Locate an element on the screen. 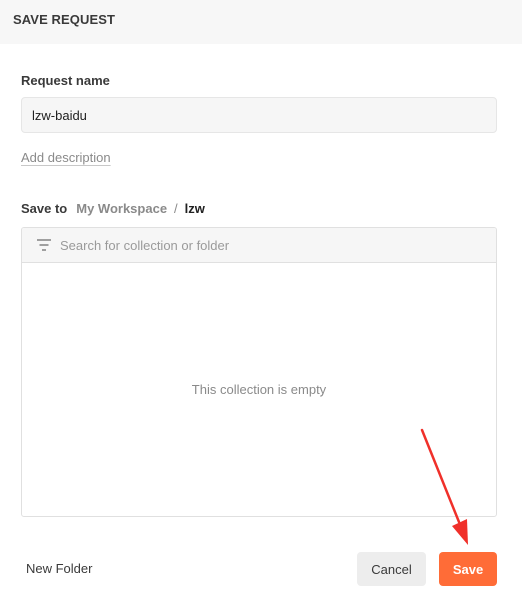 The width and height of the screenshot is (522, 590). breadcrumb-workspace: My Workspace is located at coordinates (121, 208).